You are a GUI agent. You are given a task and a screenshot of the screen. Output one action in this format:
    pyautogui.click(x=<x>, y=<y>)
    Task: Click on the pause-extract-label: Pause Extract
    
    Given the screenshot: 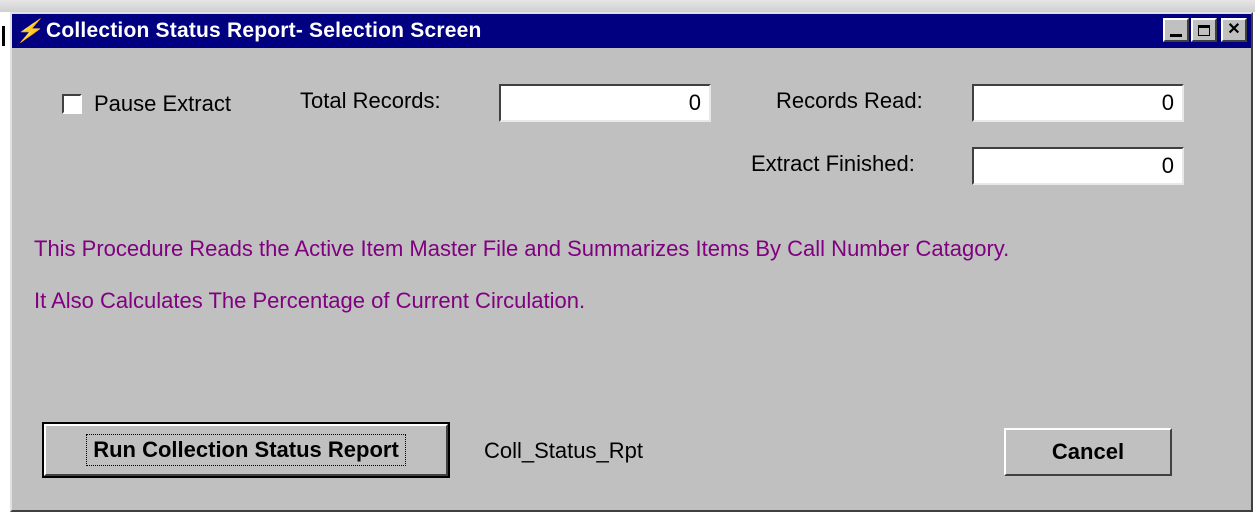 What is the action you would take?
    pyautogui.click(x=162, y=104)
    